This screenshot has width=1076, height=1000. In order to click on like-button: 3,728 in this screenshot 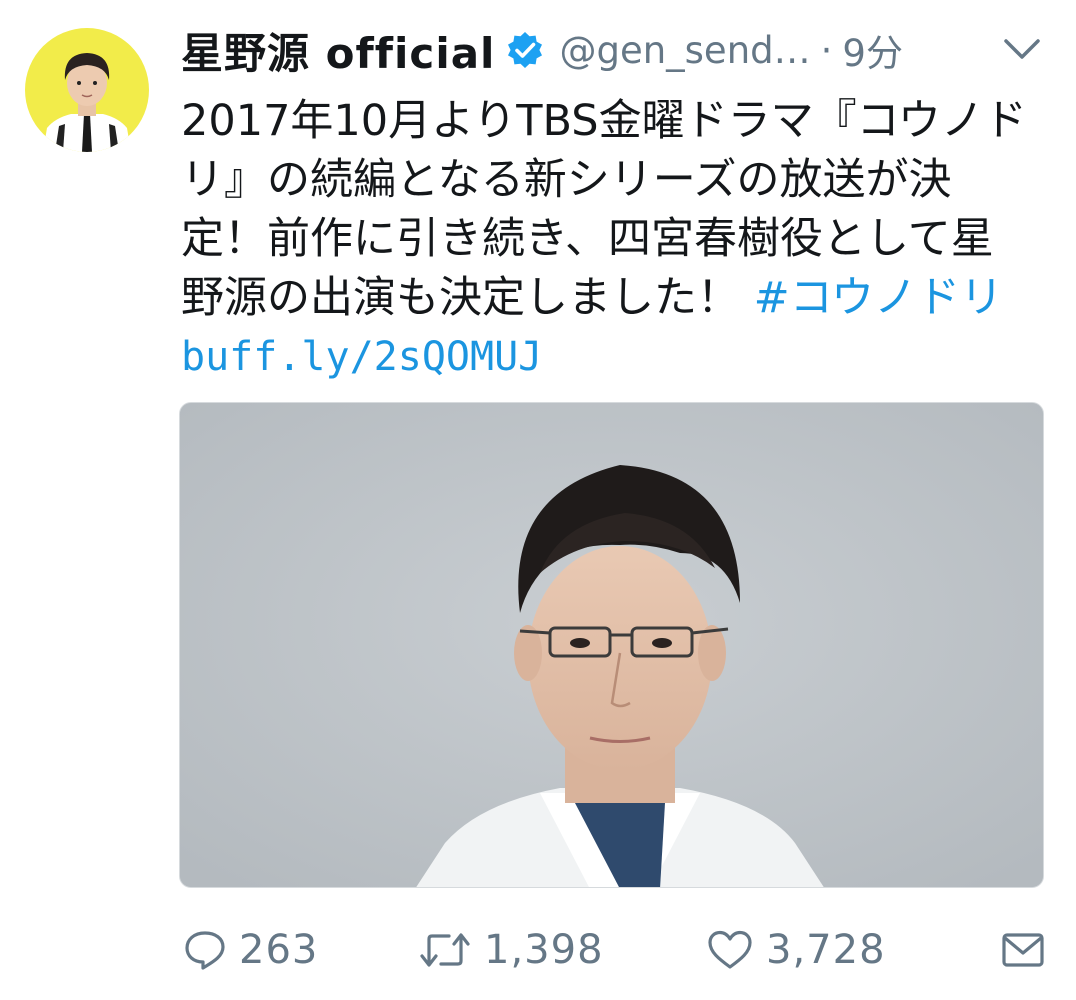, I will do `click(796, 950)`.